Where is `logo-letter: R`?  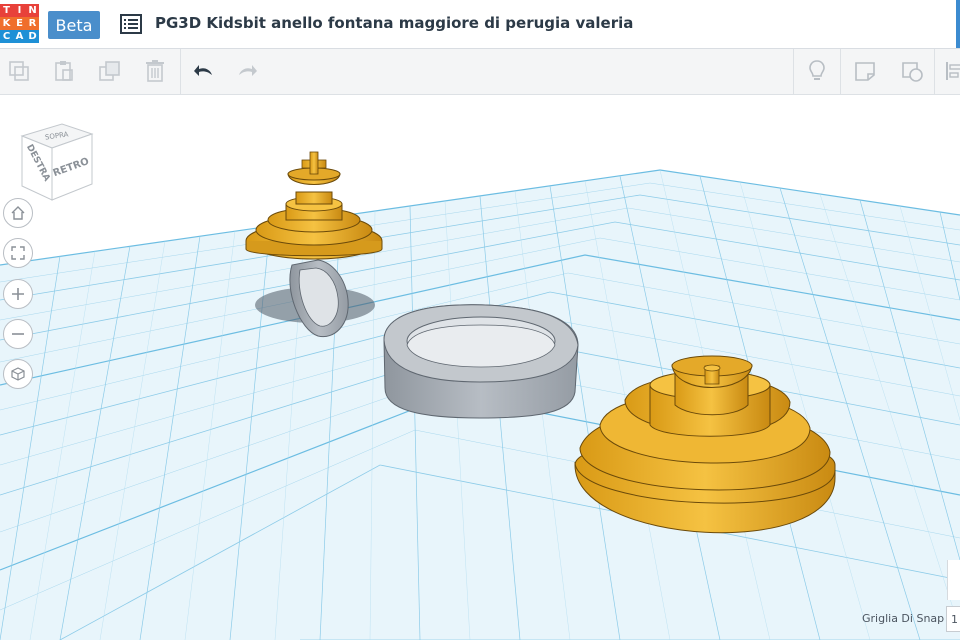 logo-letter: R is located at coordinates (32, 23).